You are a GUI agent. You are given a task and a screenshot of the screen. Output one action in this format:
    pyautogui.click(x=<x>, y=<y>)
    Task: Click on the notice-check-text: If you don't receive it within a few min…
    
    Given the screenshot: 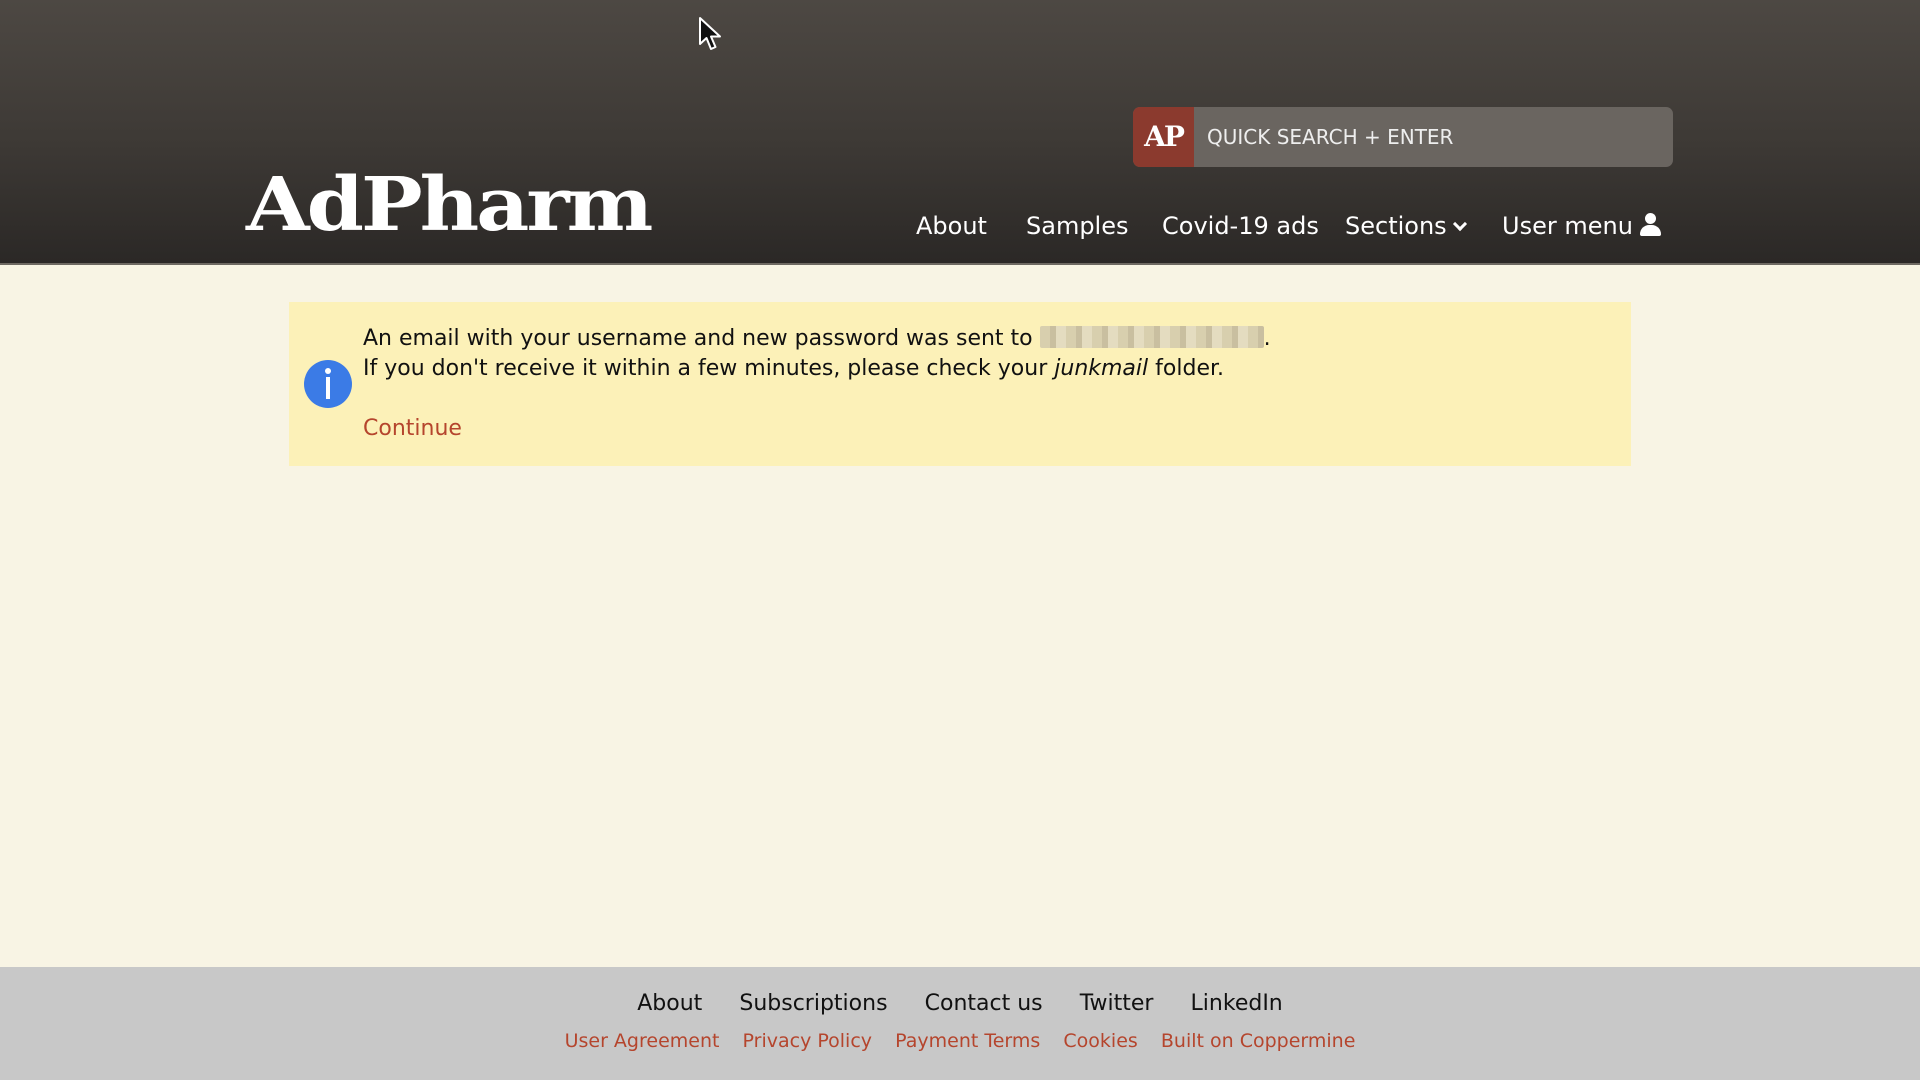 What is the action you would take?
    pyautogui.click(x=705, y=368)
    